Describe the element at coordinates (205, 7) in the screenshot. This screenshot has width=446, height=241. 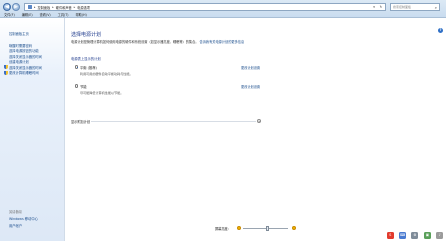
I see `address-bar: ▸ 控制面板 ▸ 硬件和声音 ▸ 电源选项 ▾ ↻` at that location.